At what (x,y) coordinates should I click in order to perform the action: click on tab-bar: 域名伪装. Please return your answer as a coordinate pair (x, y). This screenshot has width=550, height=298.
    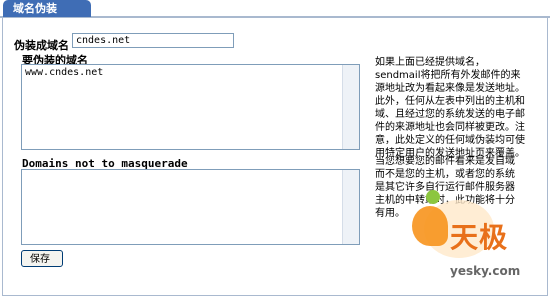
    Looking at the image, I should click on (275, 9).